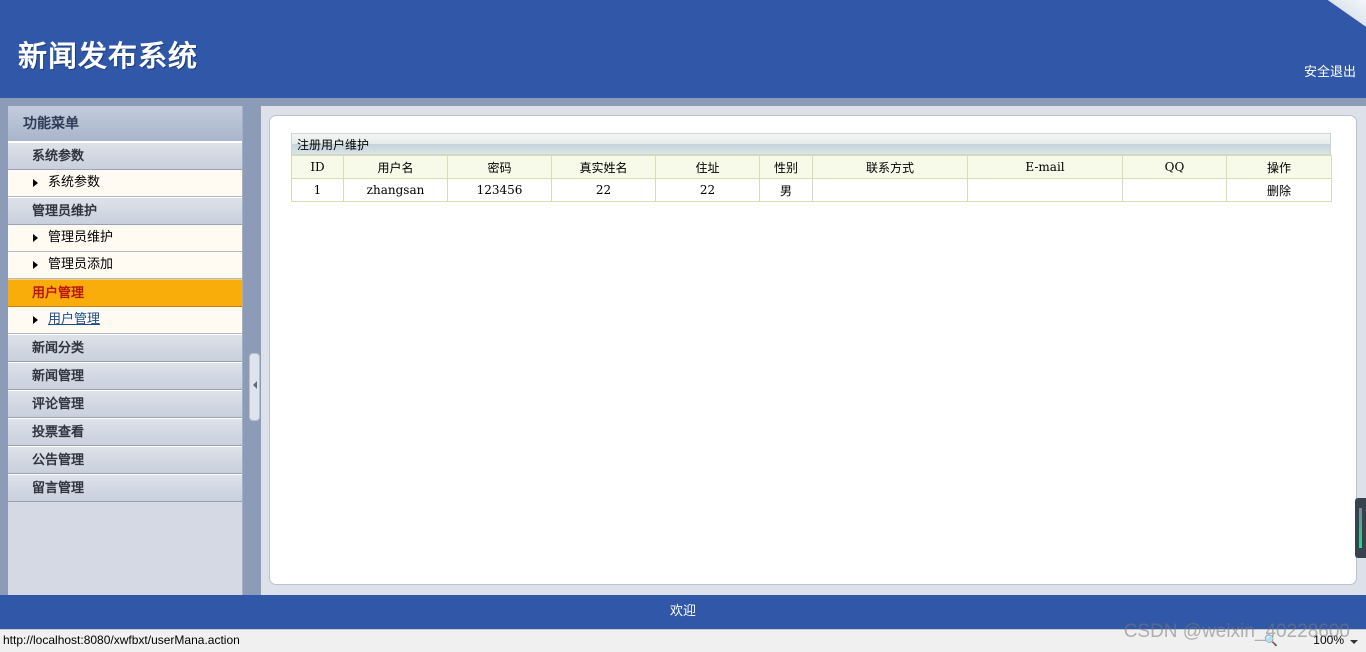 The height and width of the screenshot is (652, 1366). What do you see at coordinates (317, 167) in the screenshot?
I see `column-header-id: ID` at bounding box center [317, 167].